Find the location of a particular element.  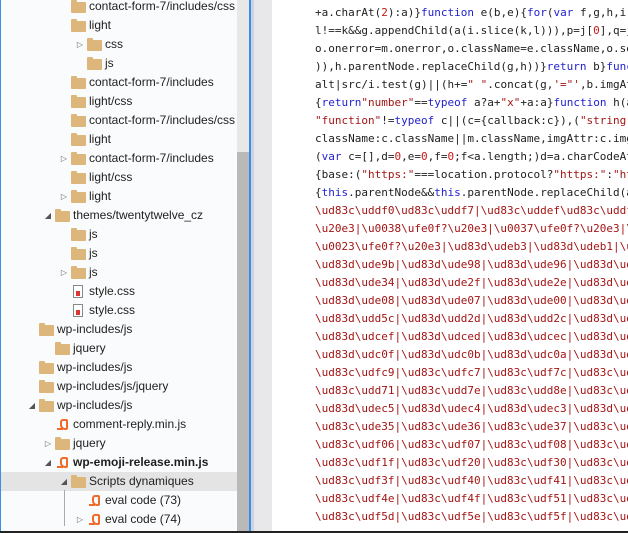

tree-item: ◢ themes/twentytwelve_cz is located at coordinates (119, 215).